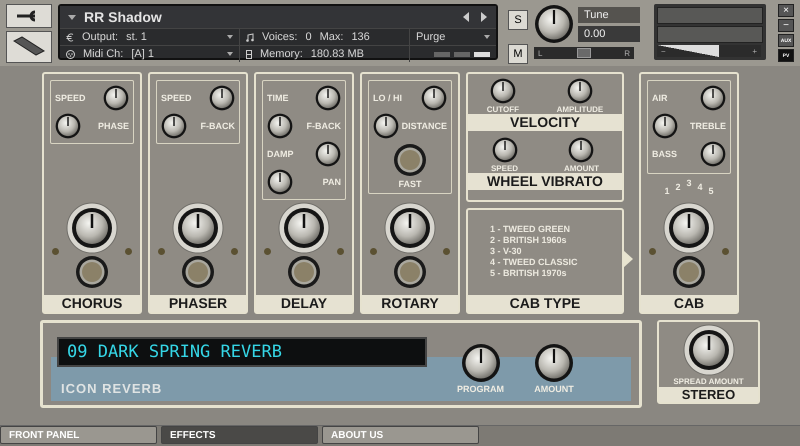 The image size is (800, 446). I want to click on cab-type-item: 4 - TWEED CLASSIC, so click(534, 262).